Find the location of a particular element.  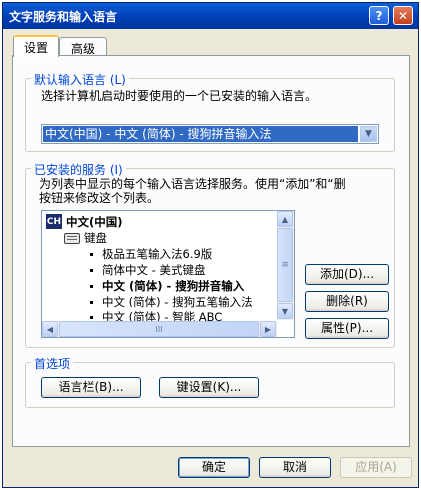

preferences-legend: 首选项 is located at coordinates (52, 363).